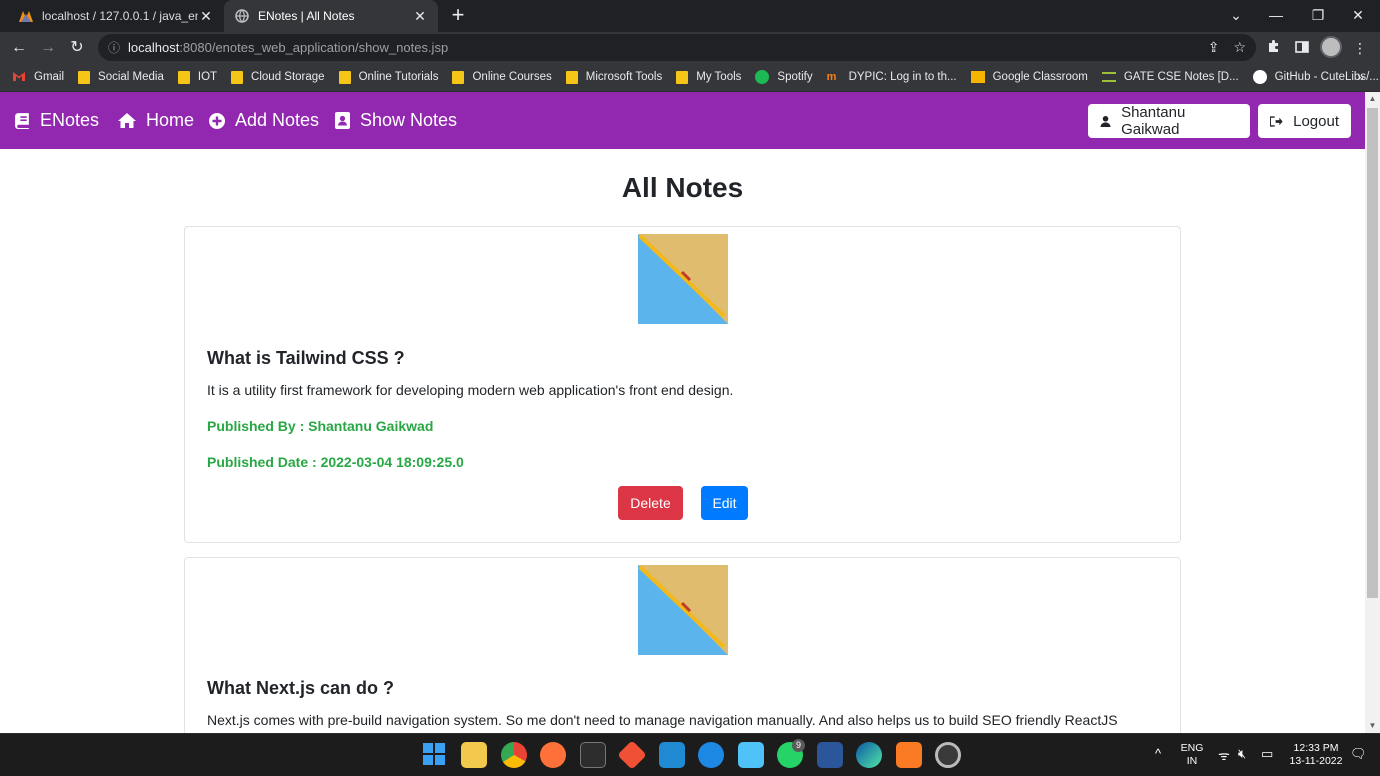 The width and height of the screenshot is (1380, 776). Describe the element at coordinates (1236, 15) in the screenshot. I see `tab-search-icon: ⌄` at that location.